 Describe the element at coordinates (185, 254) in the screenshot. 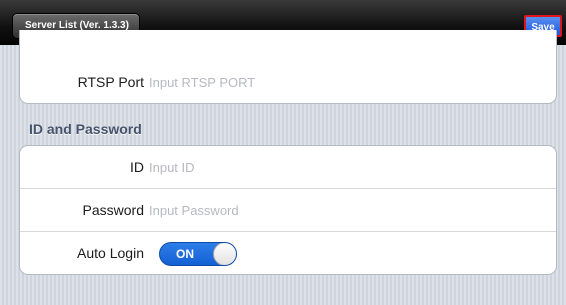

I see `toggle-state-text: ON` at that location.